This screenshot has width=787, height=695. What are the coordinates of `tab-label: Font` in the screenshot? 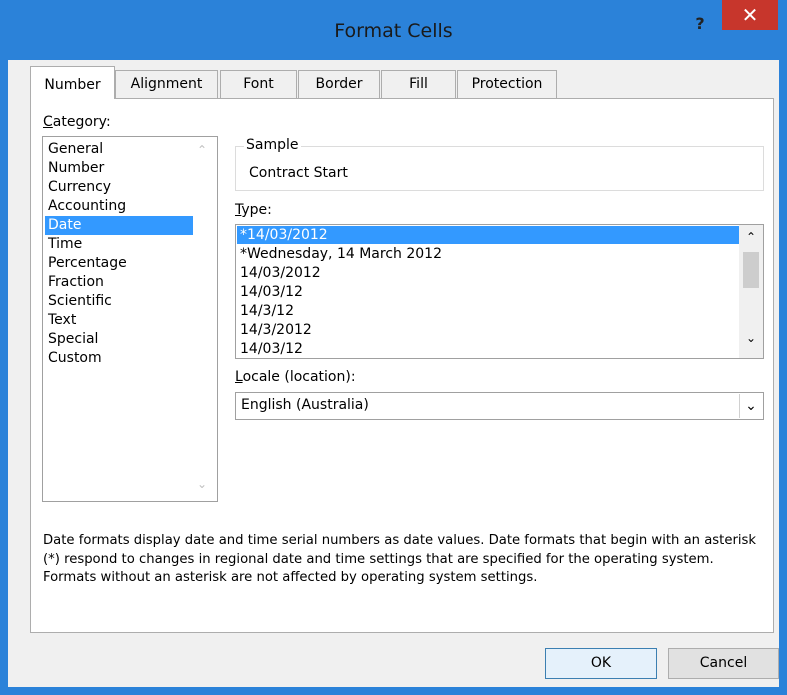 It's located at (258, 84).